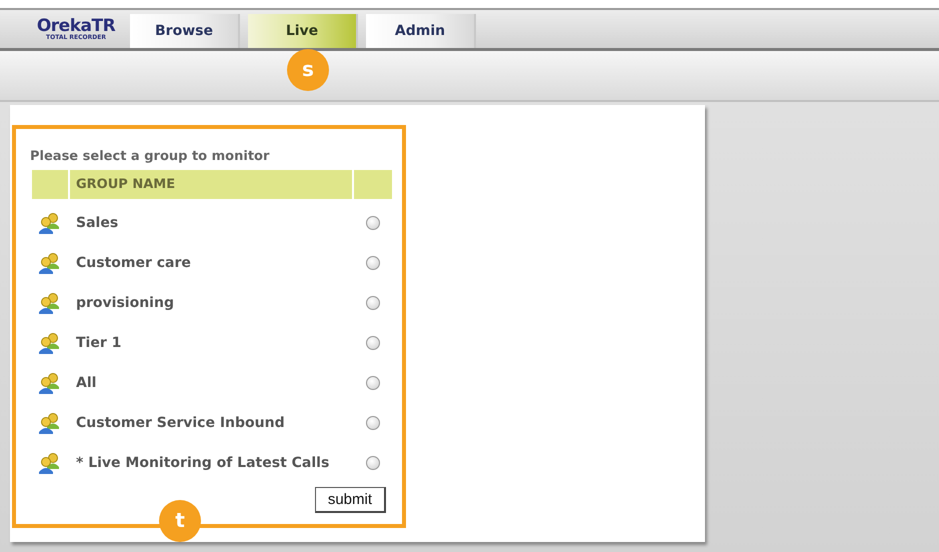 The width and height of the screenshot is (939, 552). I want to click on group-name: provisioning, so click(125, 303).